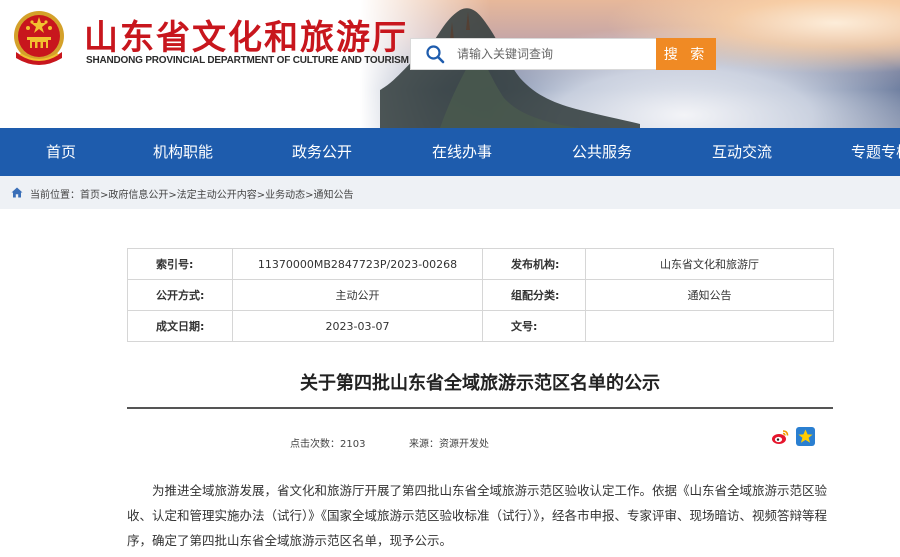  I want to click on search-icon, so click(435, 54).